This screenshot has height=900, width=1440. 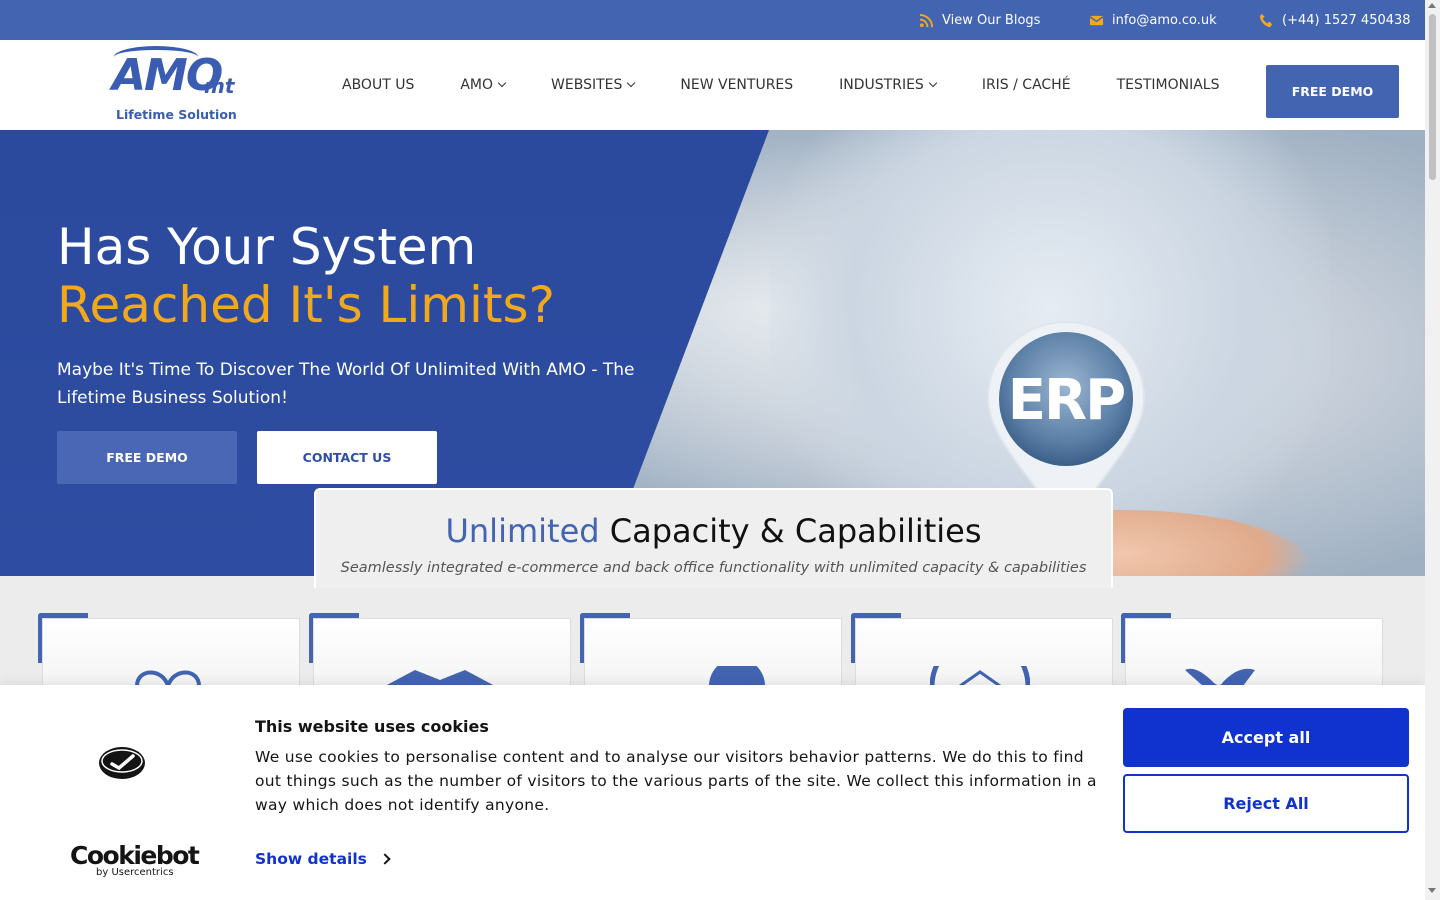 I want to click on blogs-link: View Our Blogs, so click(x=979, y=20).